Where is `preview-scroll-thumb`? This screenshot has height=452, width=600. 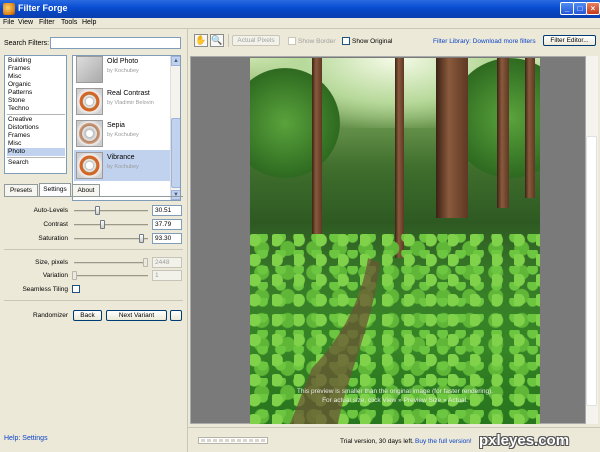
preview-scroll-thumb is located at coordinates (591, 271).